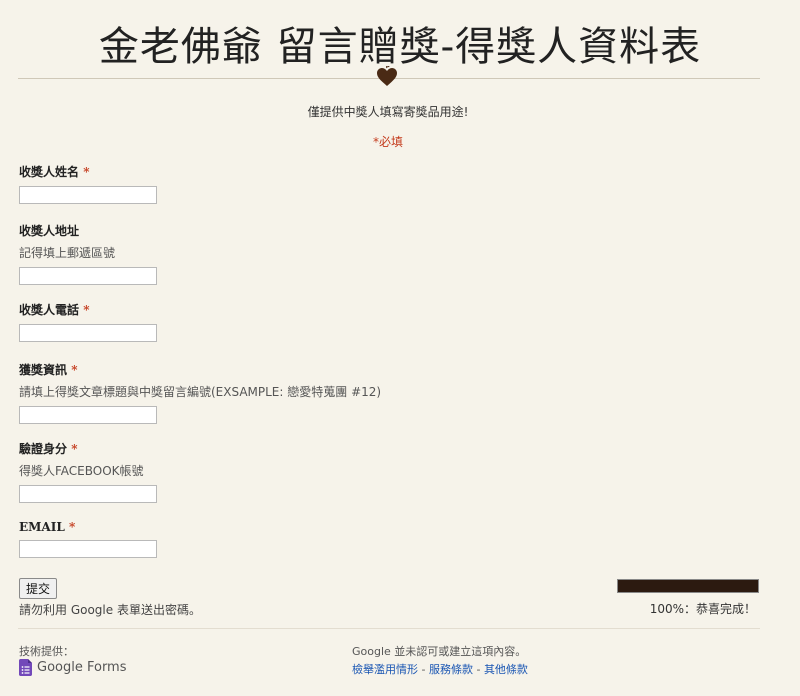 This screenshot has height=696, width=800. What do you see at coordinates (67, 253) in the screenshot?
I see `question-help-text: 記得填上郵遞區號` at bounding box center [67, 253].